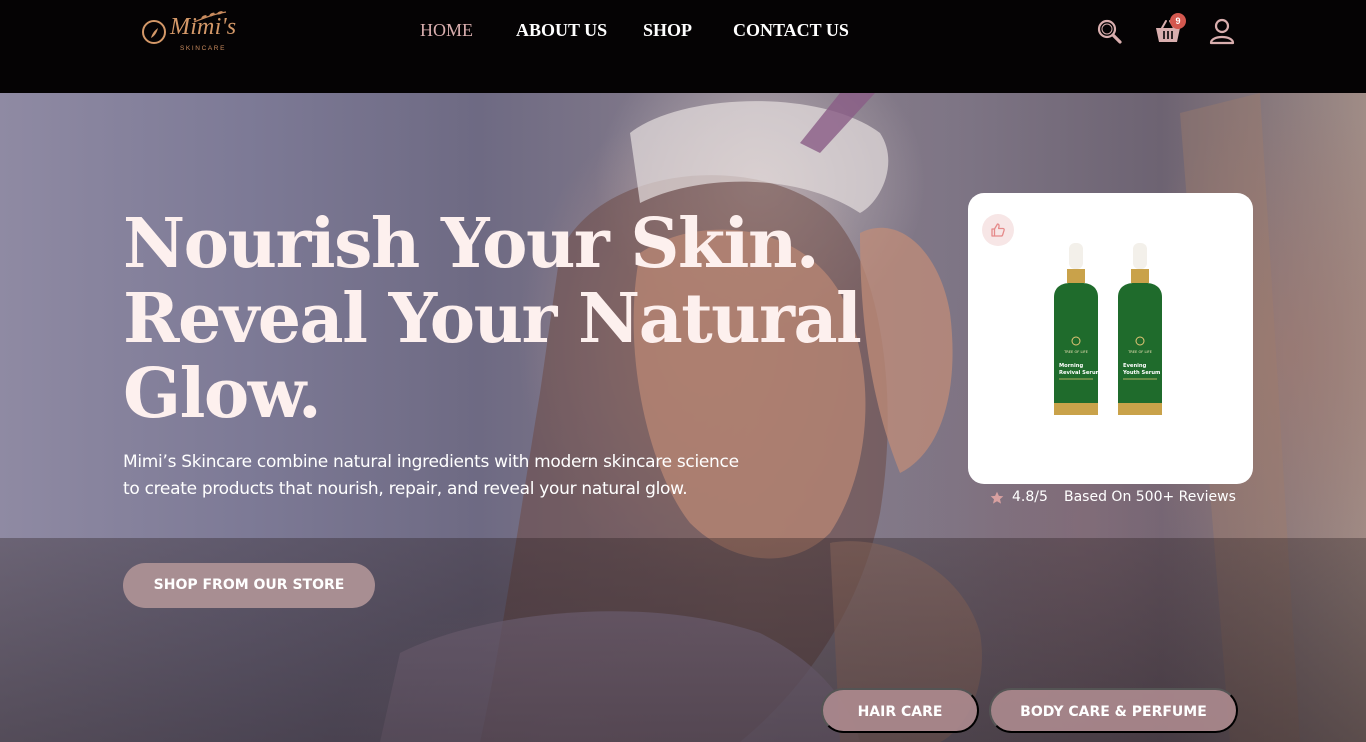 This screenshot has width=1366, height=742. Describe the element at coordinates (1135, 366) in the screenshot. I see `bottle-2-name-1: Evening` at that location.